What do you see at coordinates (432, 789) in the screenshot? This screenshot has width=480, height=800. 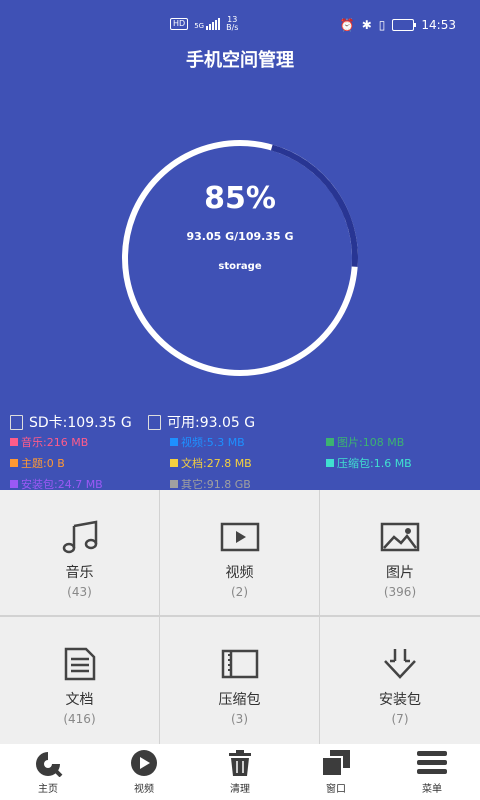 I see `nav-label: 菜单` at bounding box center [432, 789].